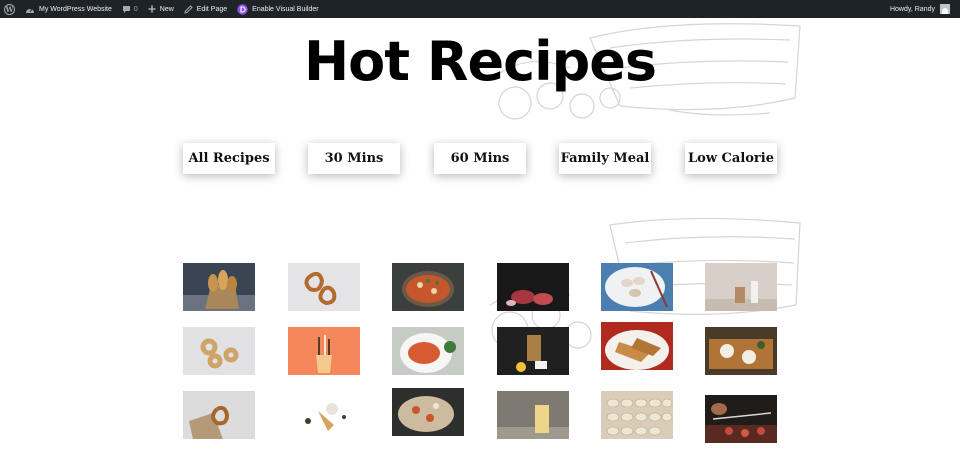  What do you see at coordinates (637, 415) in the screenshot?
I see `recipe-image-dumplings-rows` at bounding box center [637, 415].